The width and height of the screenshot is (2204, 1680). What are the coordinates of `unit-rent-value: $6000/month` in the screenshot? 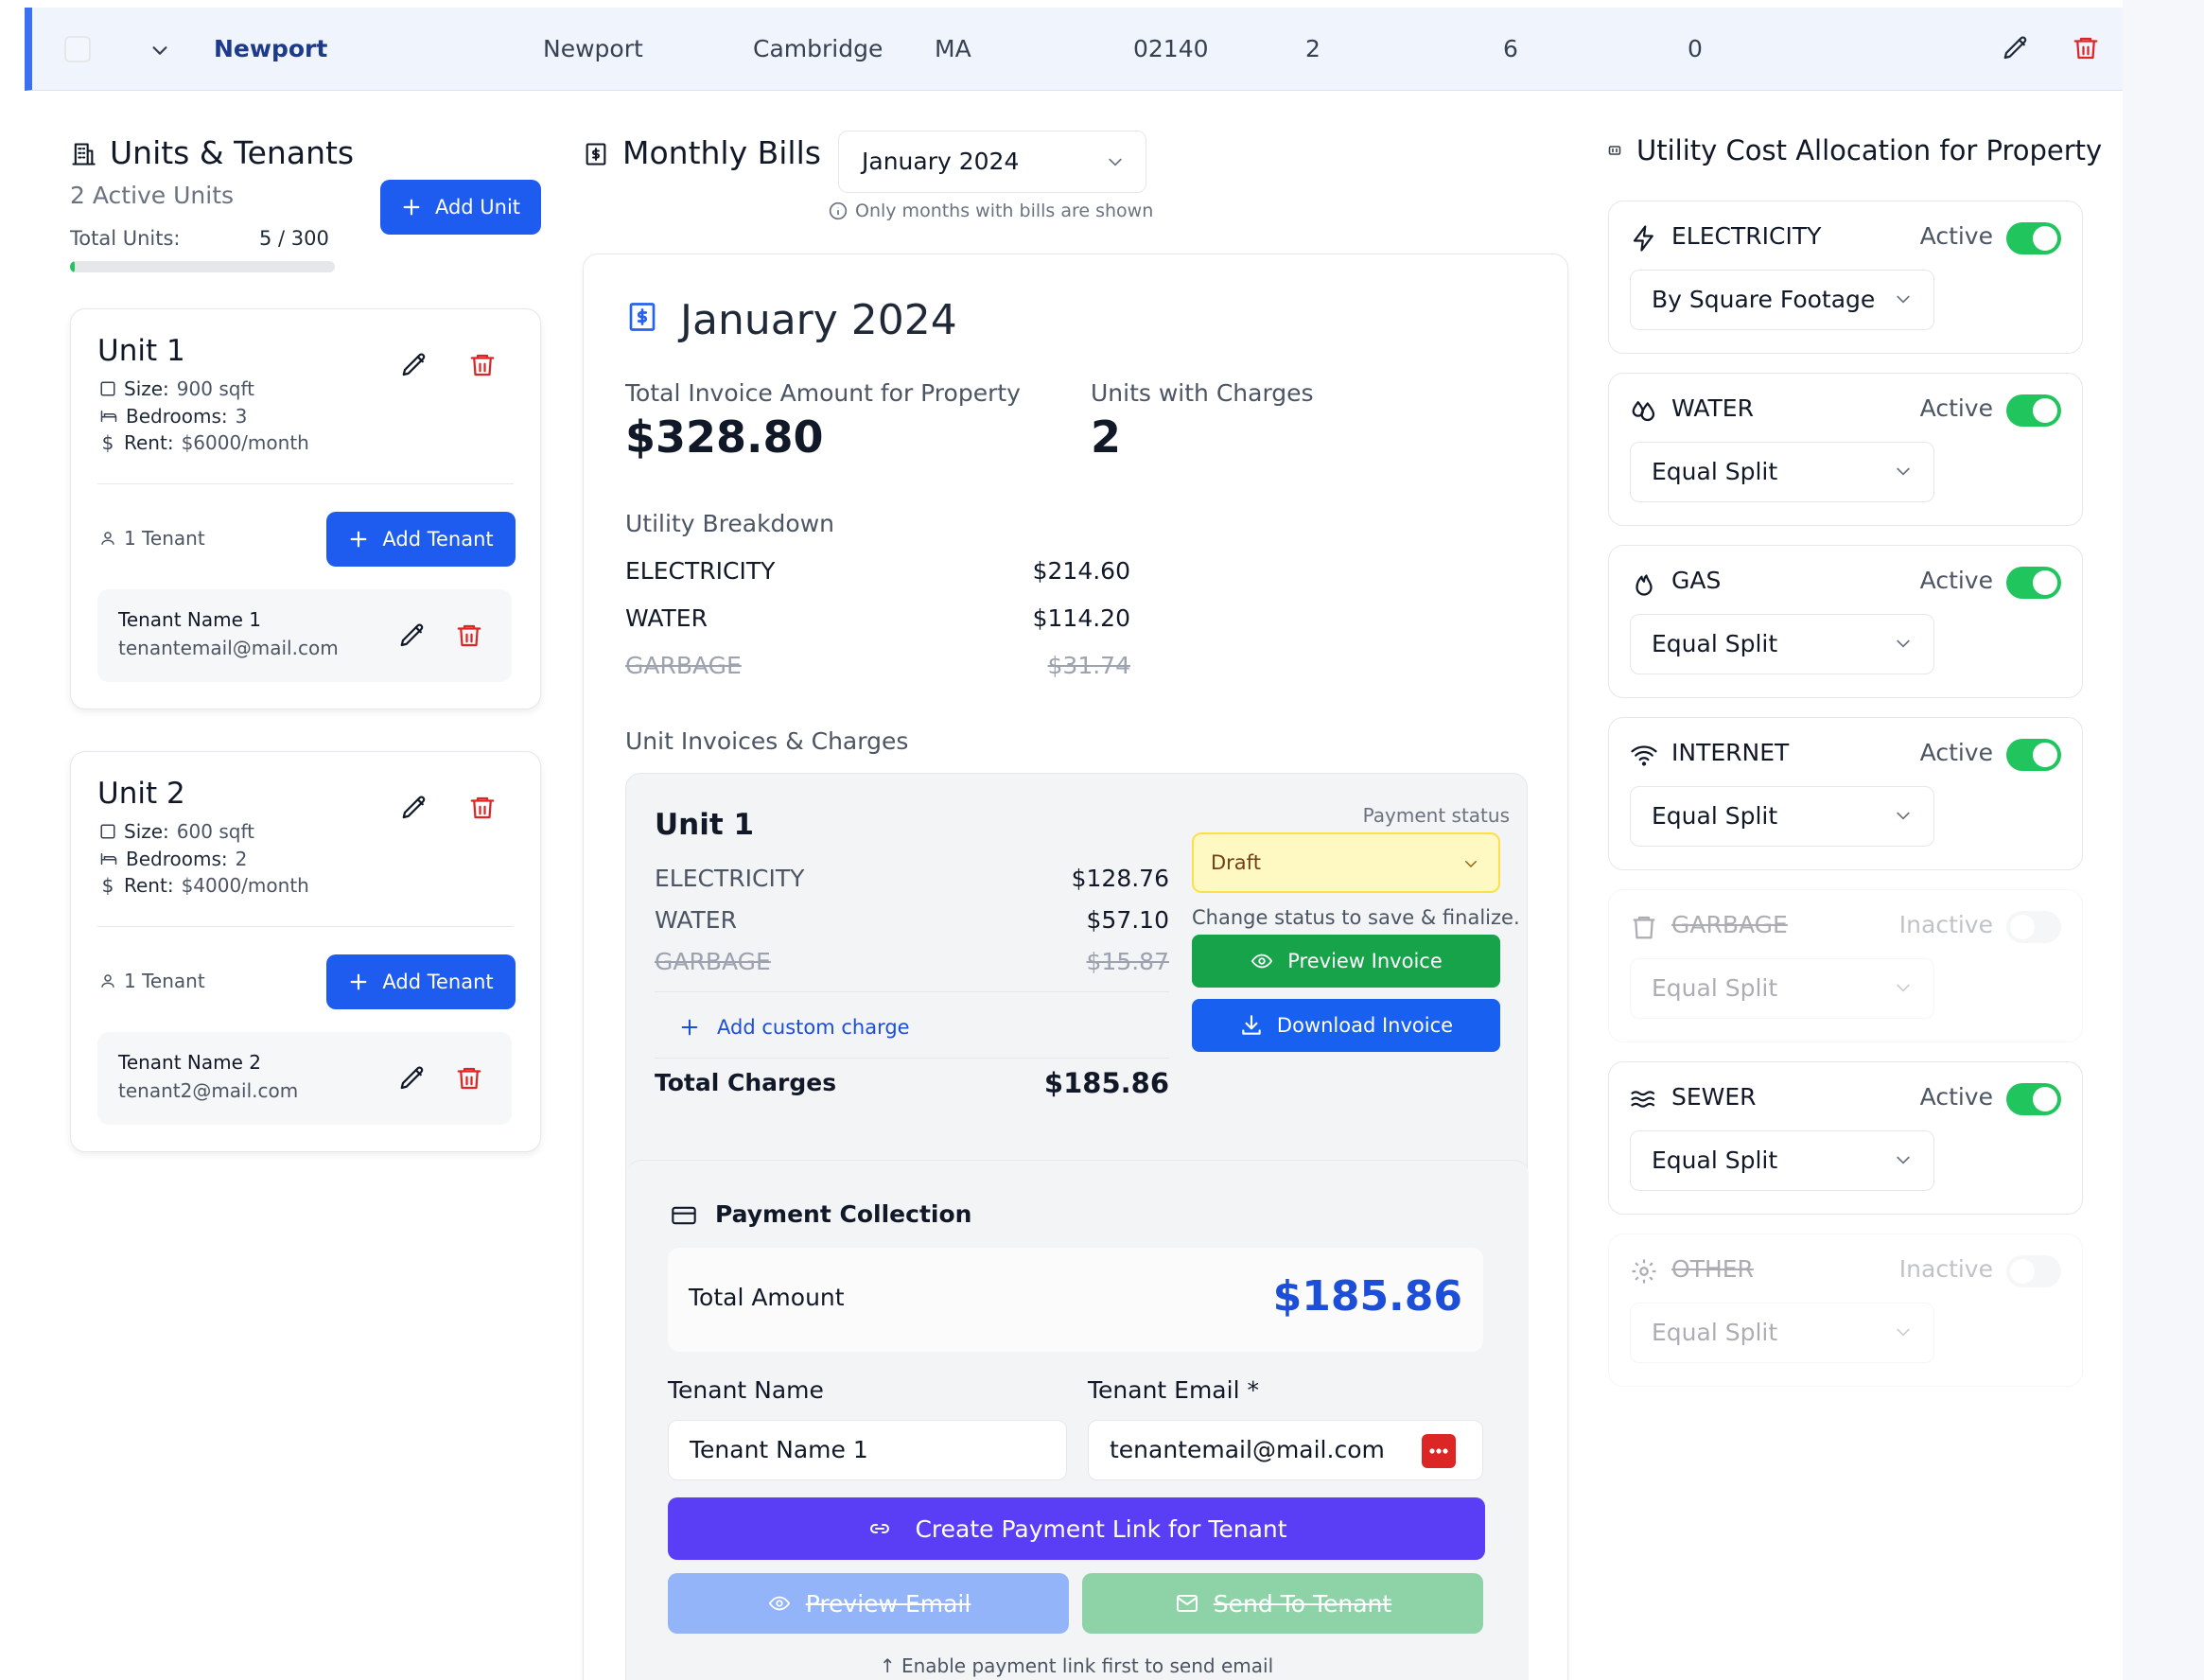 It's located at (245, 442).